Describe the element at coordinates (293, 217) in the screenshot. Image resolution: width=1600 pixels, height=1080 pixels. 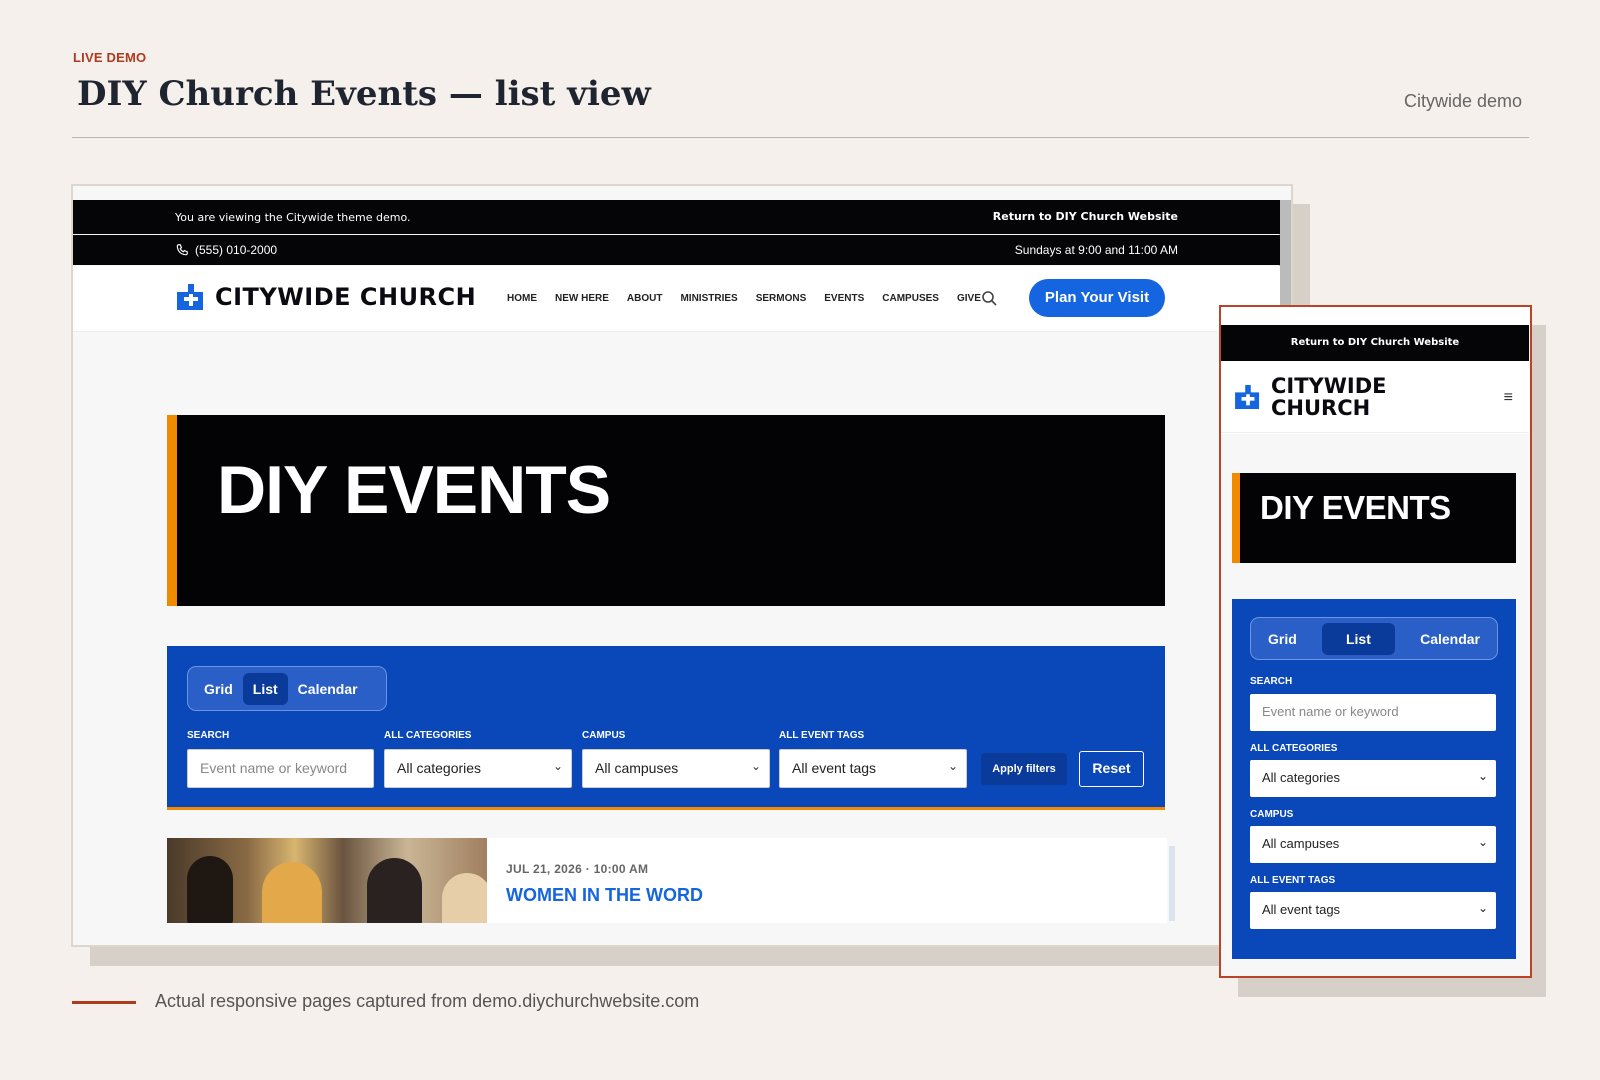
I see `demo-notice: You are viewing the Citywide theme demo.` at that location.